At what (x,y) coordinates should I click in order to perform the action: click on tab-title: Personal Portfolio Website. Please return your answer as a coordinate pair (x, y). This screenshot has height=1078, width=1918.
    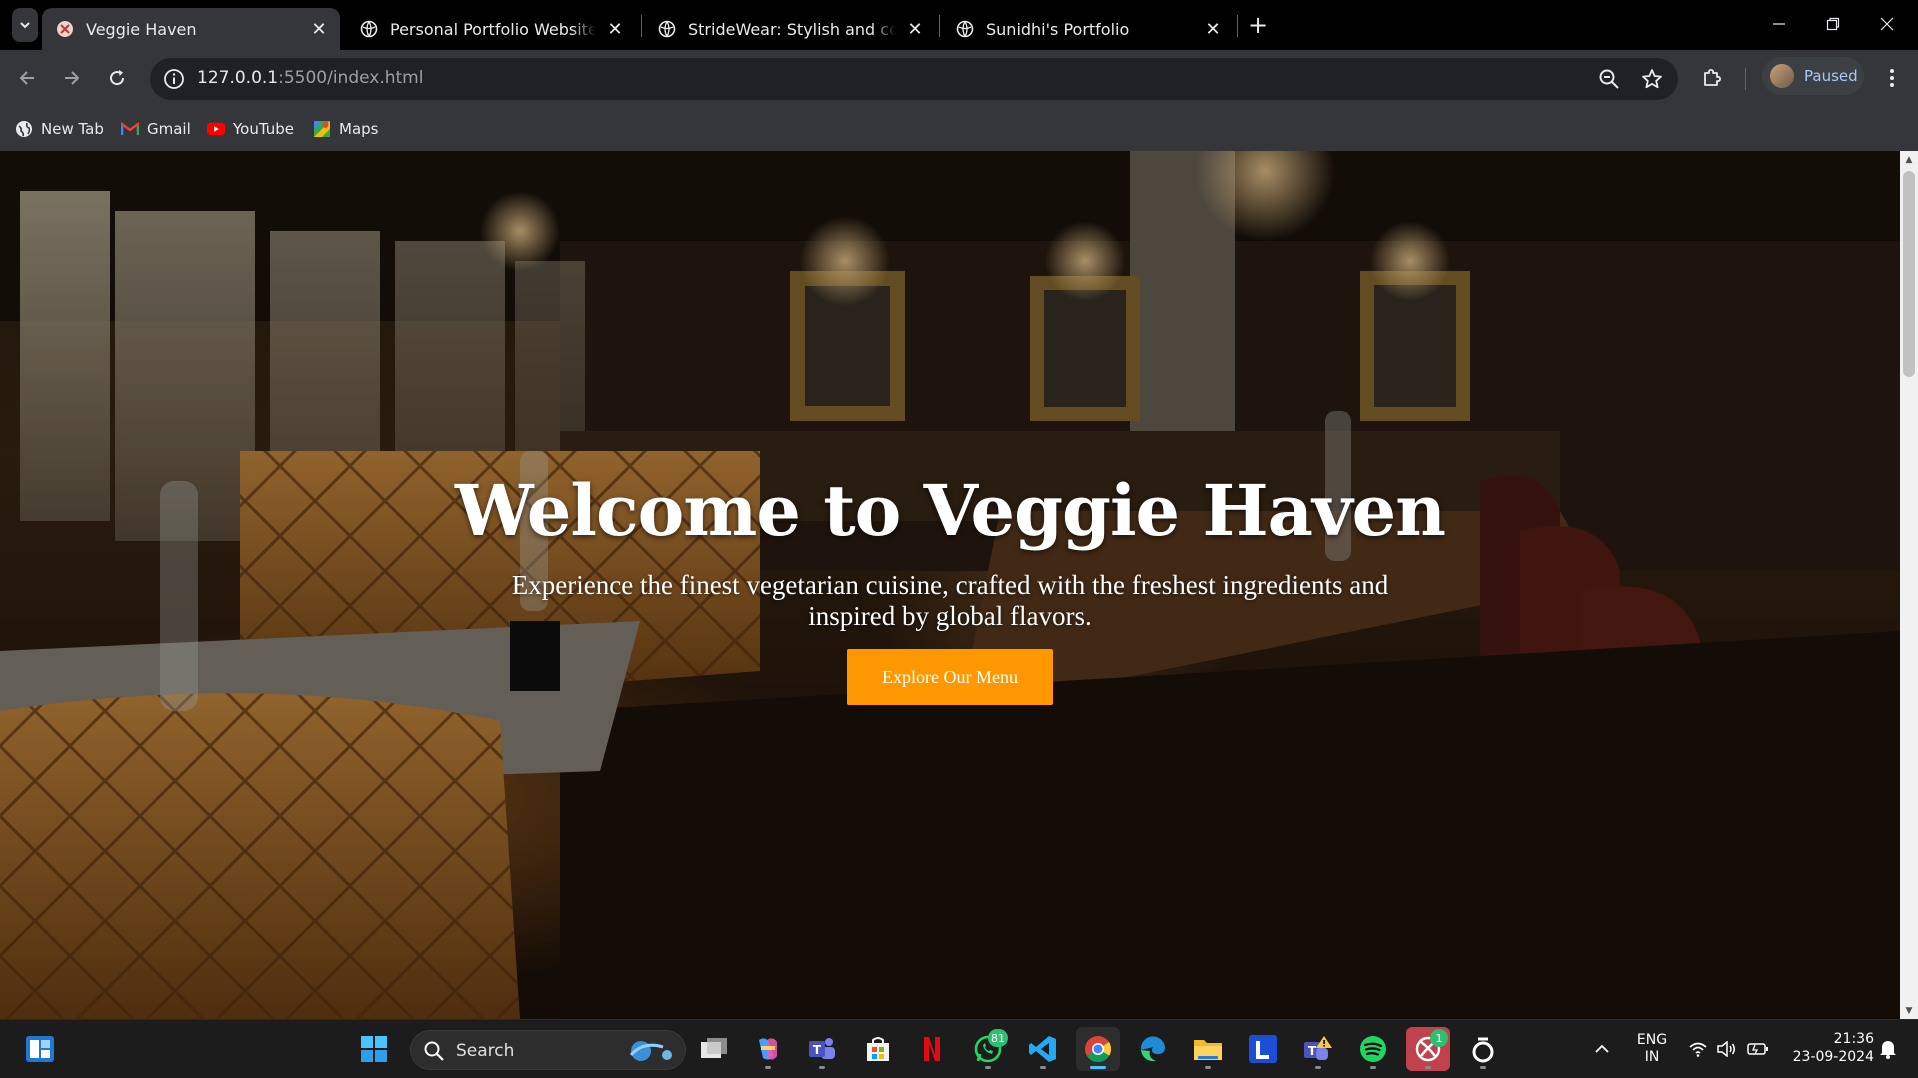
    Looking at the image, I should click on (493, 29).